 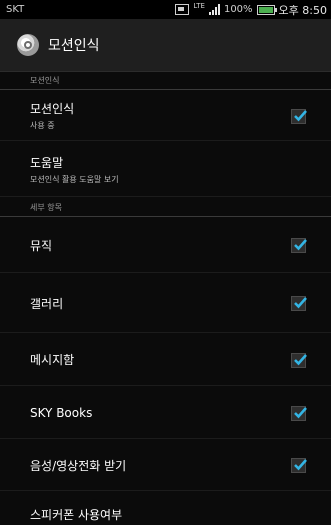 What do you see at coordinates (165, 360) in the screenshot?
I see `setting-messages: 메시지함` at bounding box center [165, 360].